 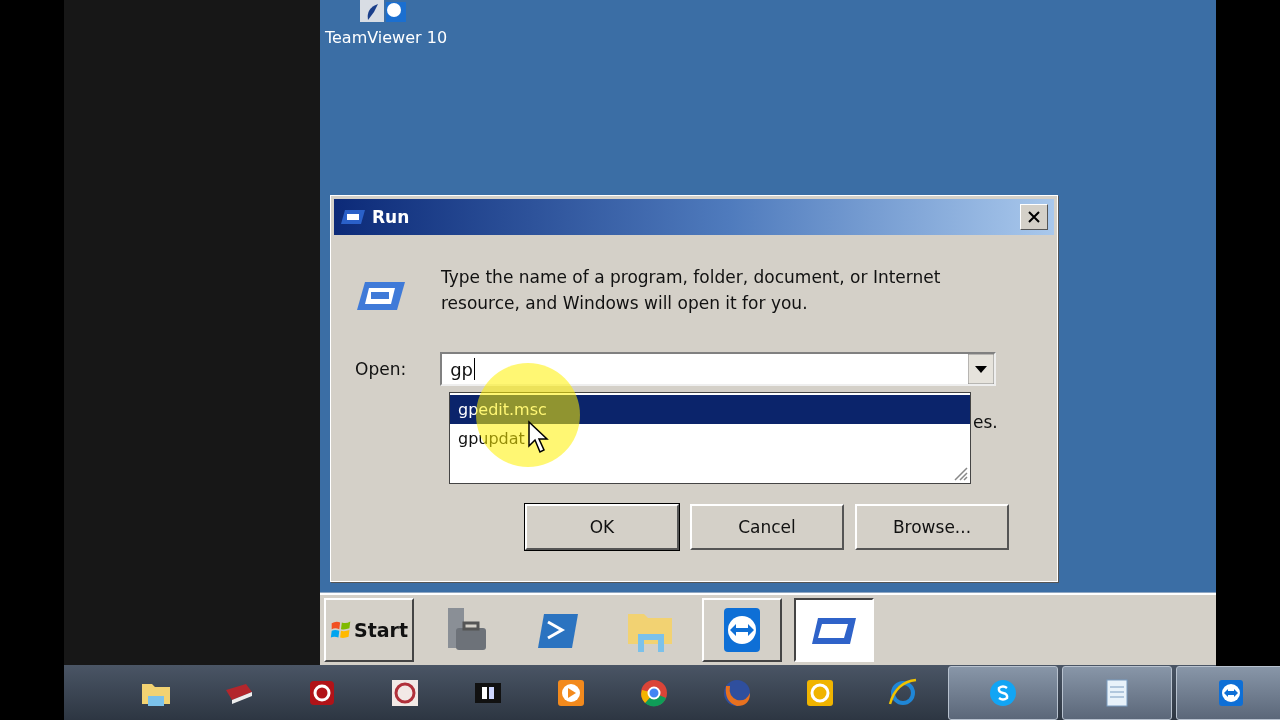 What do you see at coordinates (985, 422) in the screenshot?
I see `note-text: es.` at bounding box center [985, 422].